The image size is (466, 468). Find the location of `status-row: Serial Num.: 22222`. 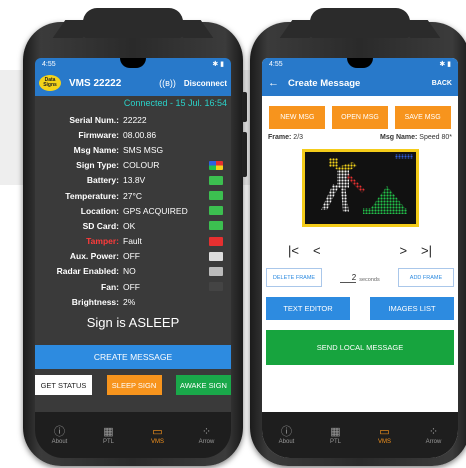

status-row: Serial Num.: 22222 is located at coordinates (133, 119).